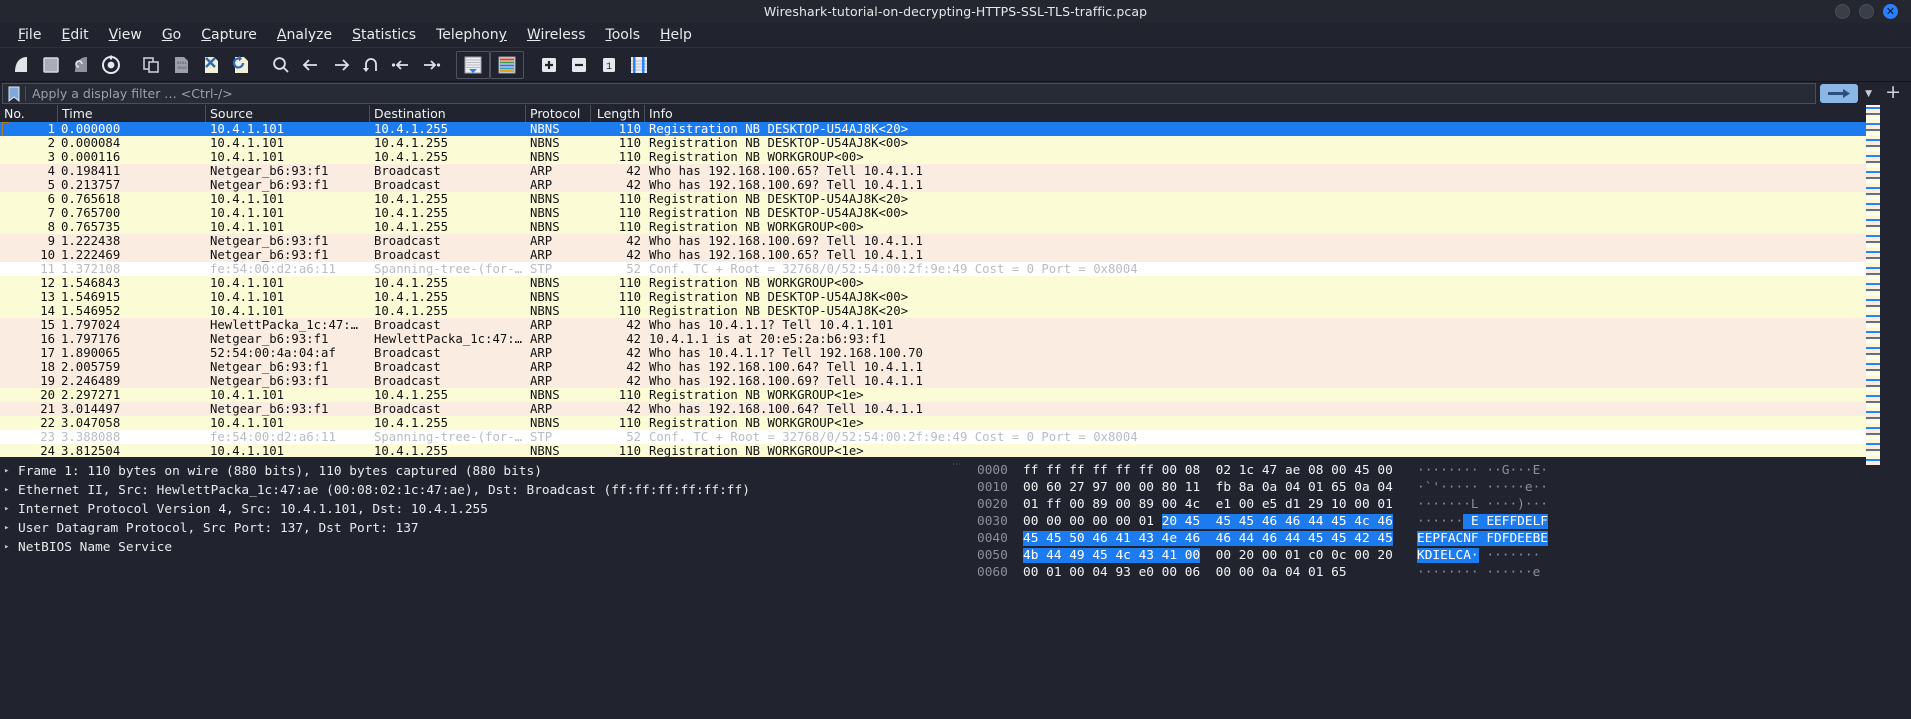 This screenshot has height=719, width=1911. I want to click on colorize-packets-icon, so click(507, 65).